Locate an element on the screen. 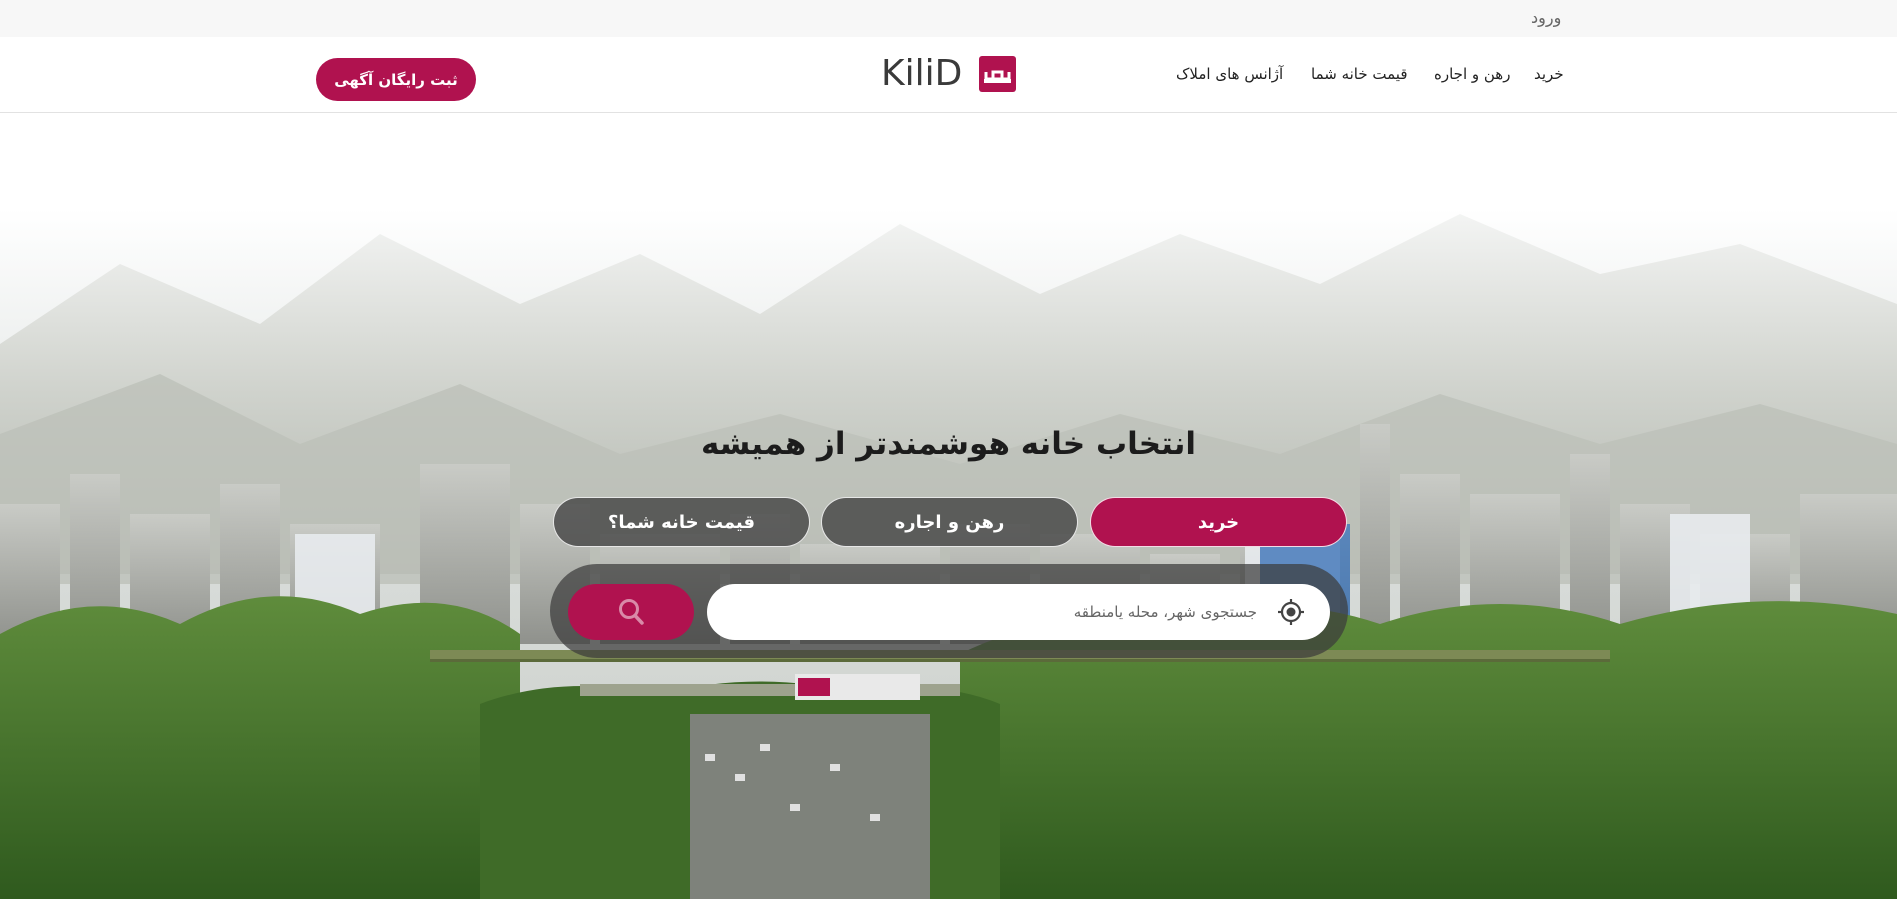  top-bar: ورود is located at coordinates (948, 18).